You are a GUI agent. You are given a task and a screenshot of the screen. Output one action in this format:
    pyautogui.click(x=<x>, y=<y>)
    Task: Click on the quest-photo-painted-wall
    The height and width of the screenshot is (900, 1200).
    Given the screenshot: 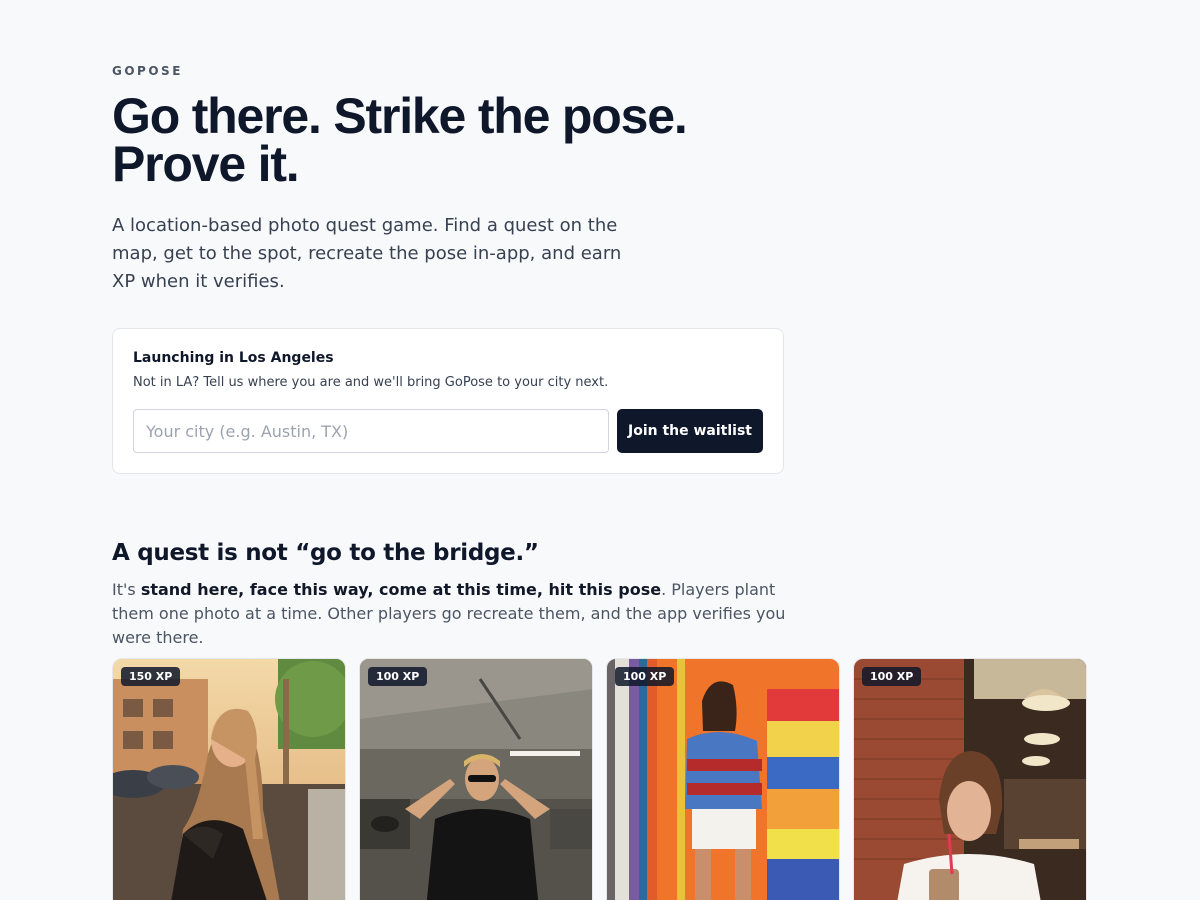 What is the action you would take?
    pyautogui.click(x=723, y=779)
    